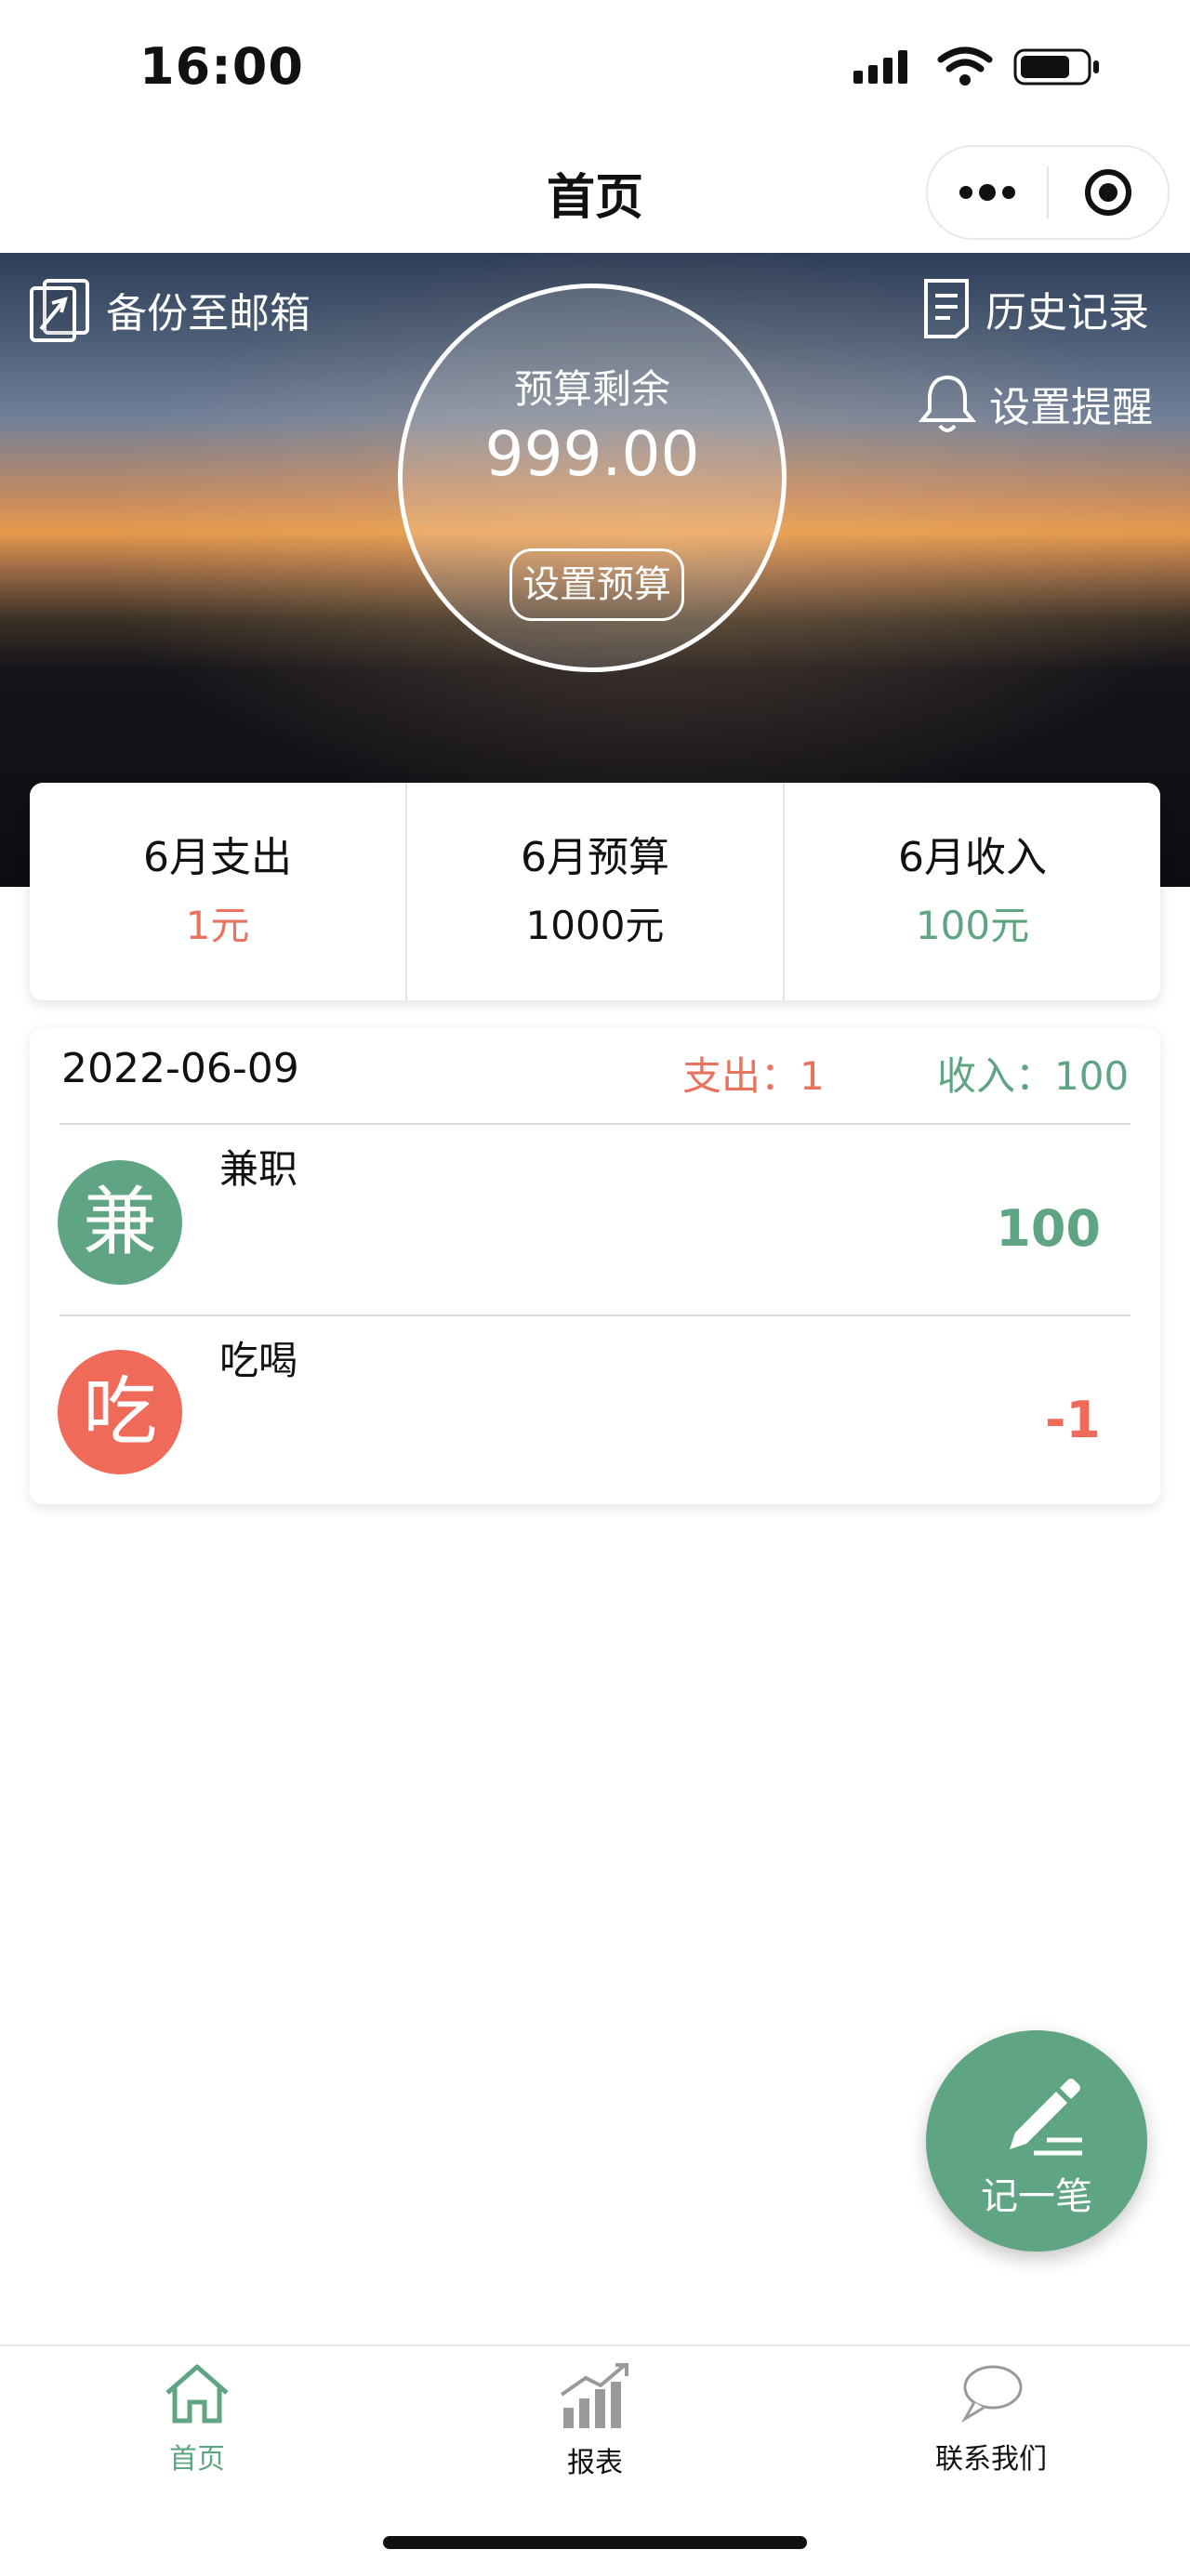 Image resolution: width=1190 pixels, height=2576 pixels. Describe the element at coordinates (1071, 407) in the screenshot. I see `reminder-label: 设置提醒` at that location.